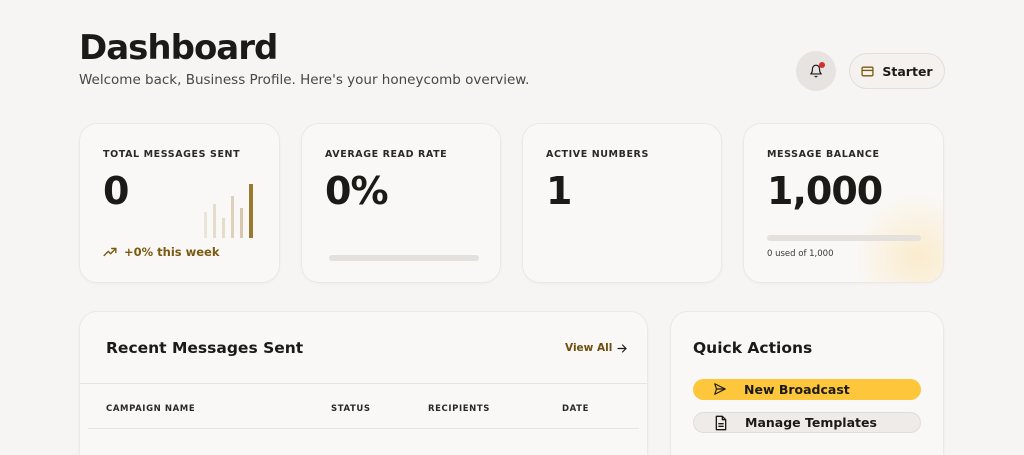 Image resolution: width=1024 pixels, height=455 pixels. I want to click on column-header-campaign: CAMPAIGN NAME, so click(150, 409).